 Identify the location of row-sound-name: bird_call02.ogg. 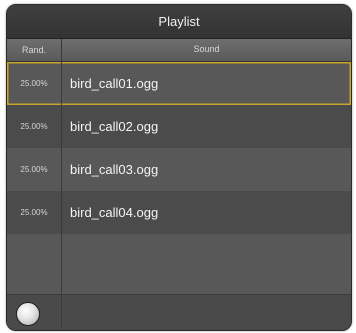
(114, 126).